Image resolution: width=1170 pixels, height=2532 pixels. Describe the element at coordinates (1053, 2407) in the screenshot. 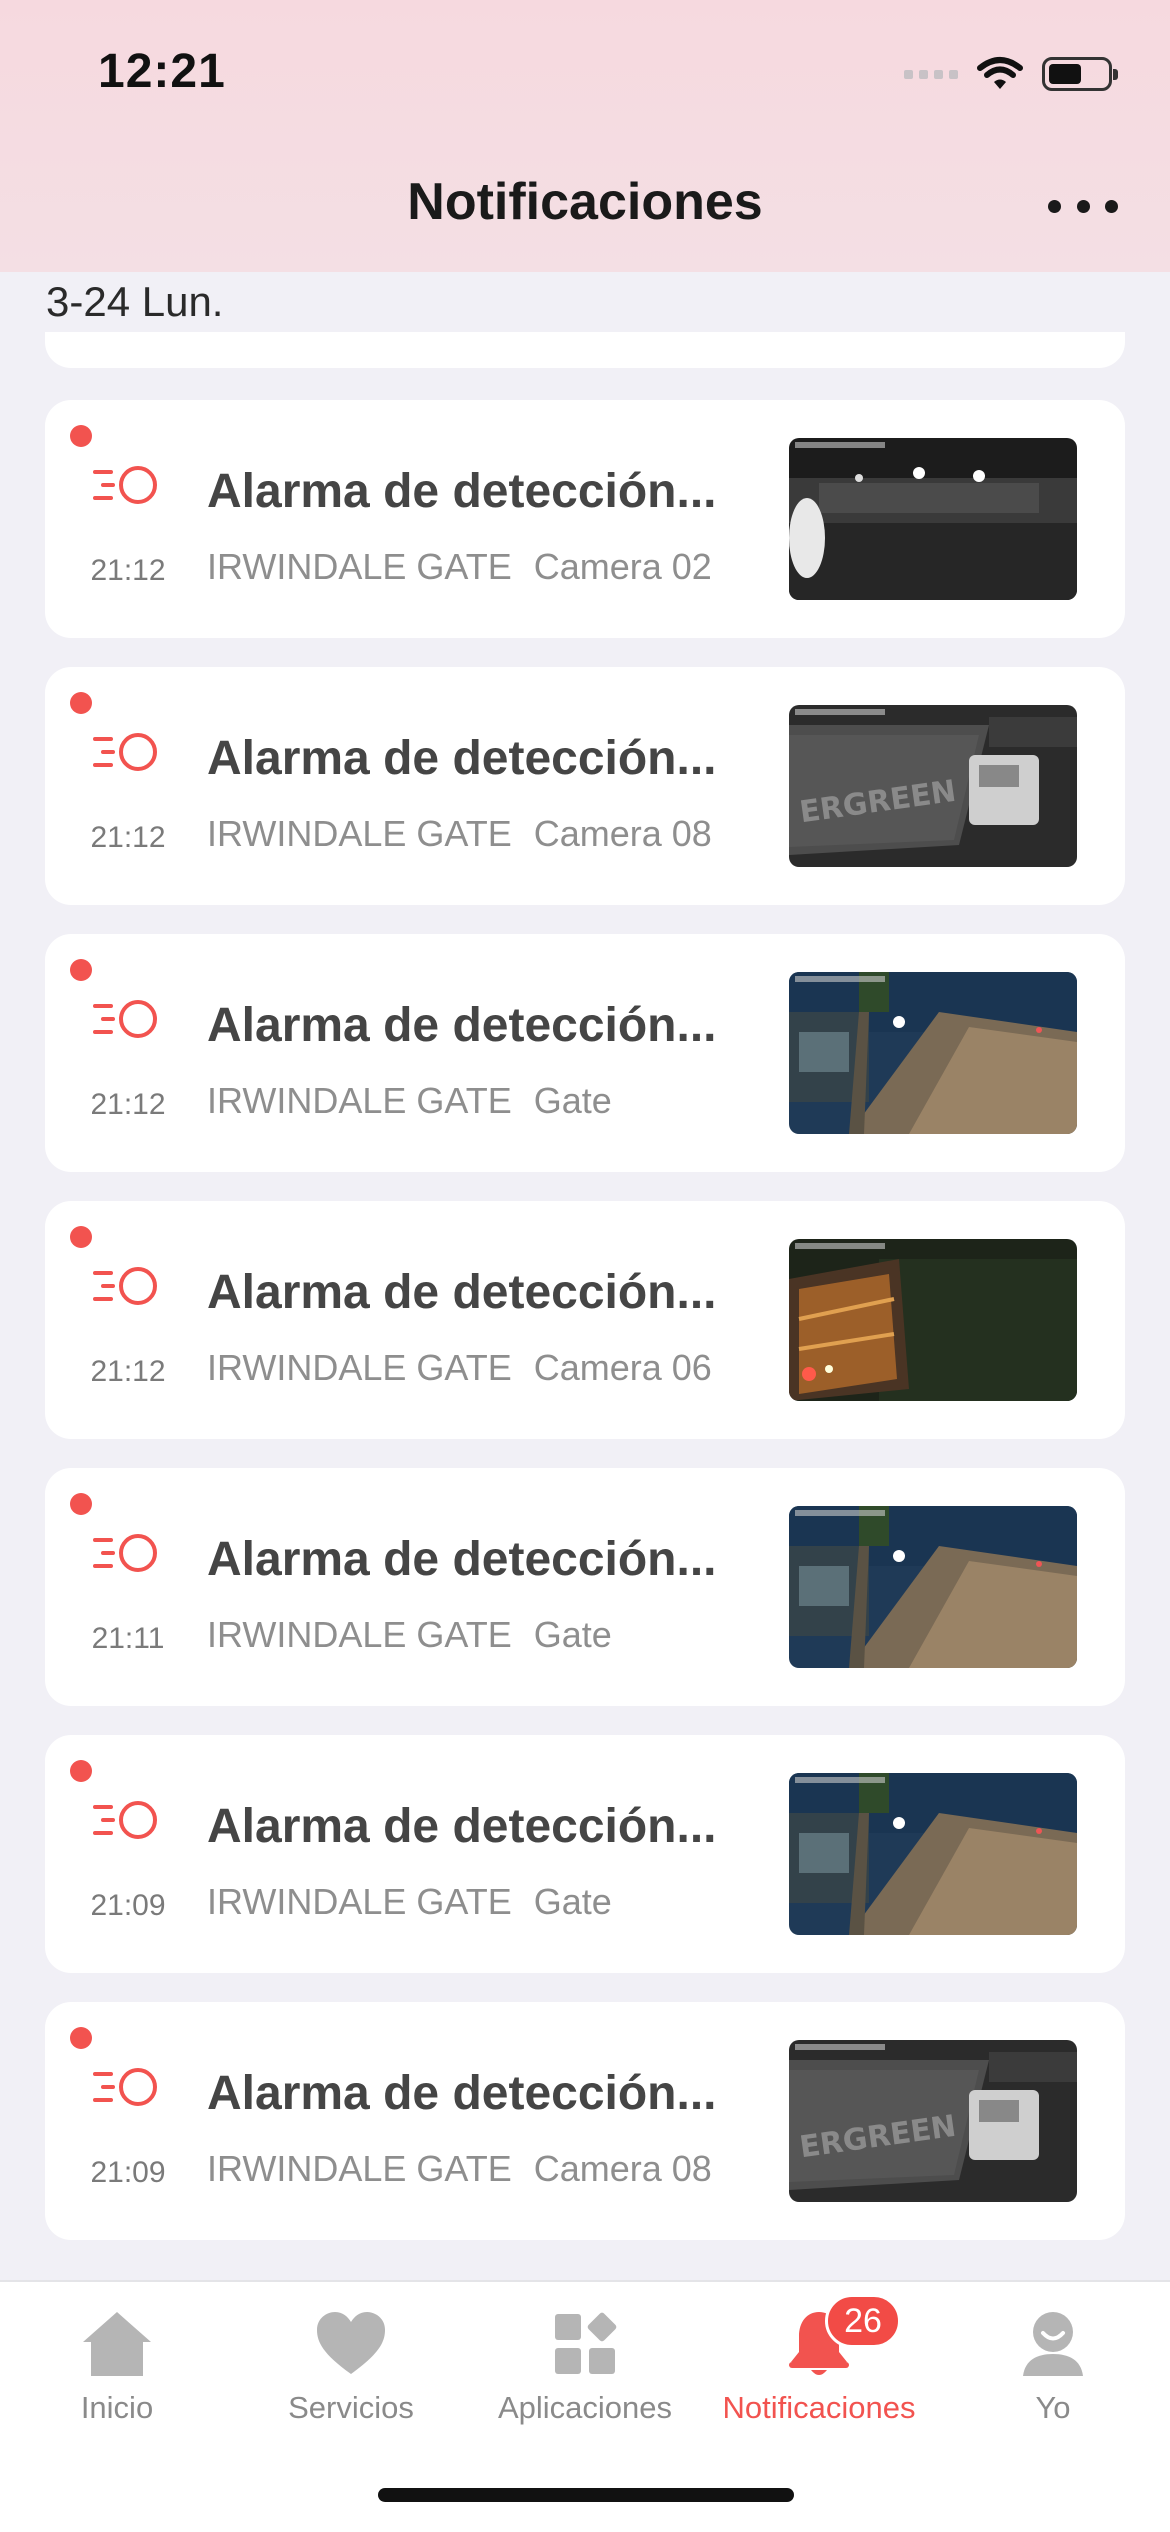

I see `tab-label: Yo` at that location.